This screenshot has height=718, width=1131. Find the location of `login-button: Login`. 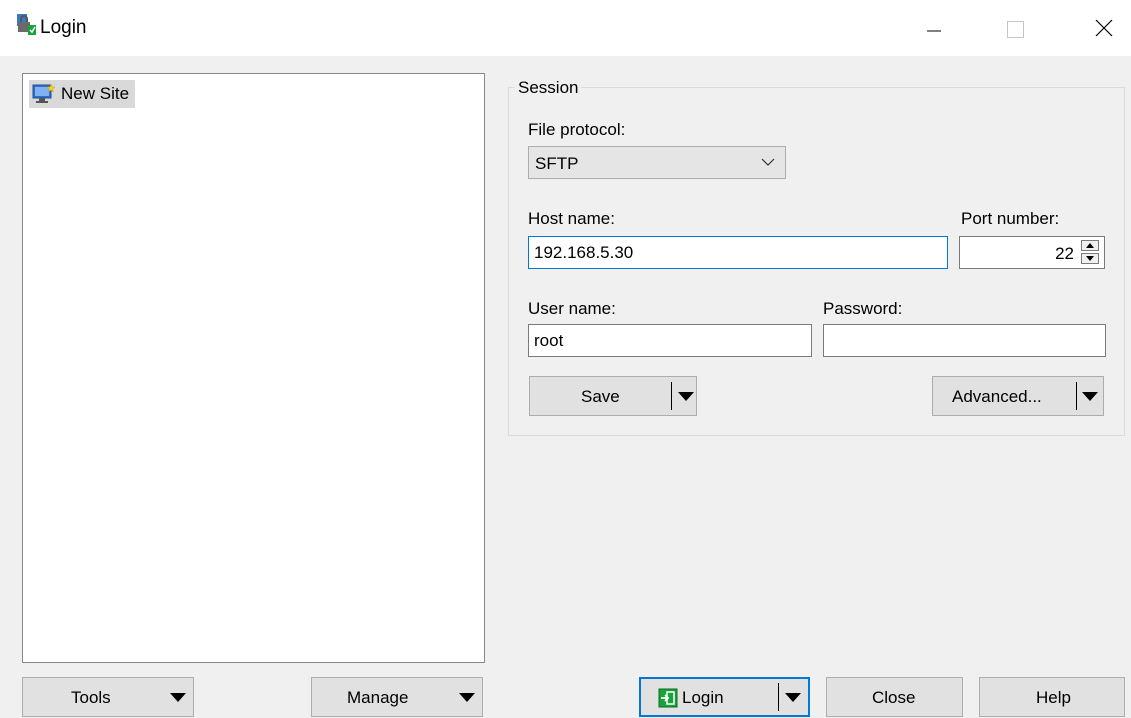

login-button: Login is located at coordinates (724, 697).